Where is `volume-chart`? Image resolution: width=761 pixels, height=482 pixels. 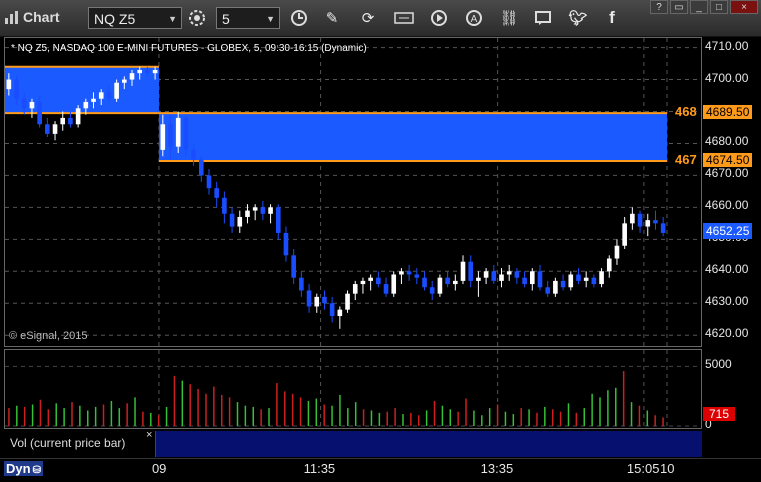 volume-chart is located at coordinates (353, 389).